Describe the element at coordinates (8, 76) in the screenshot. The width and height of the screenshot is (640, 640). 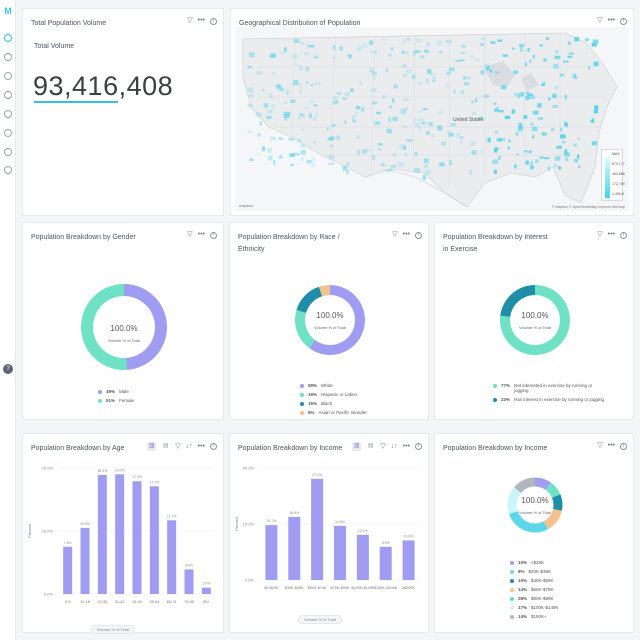
I see `nav-data-icon` at that location.